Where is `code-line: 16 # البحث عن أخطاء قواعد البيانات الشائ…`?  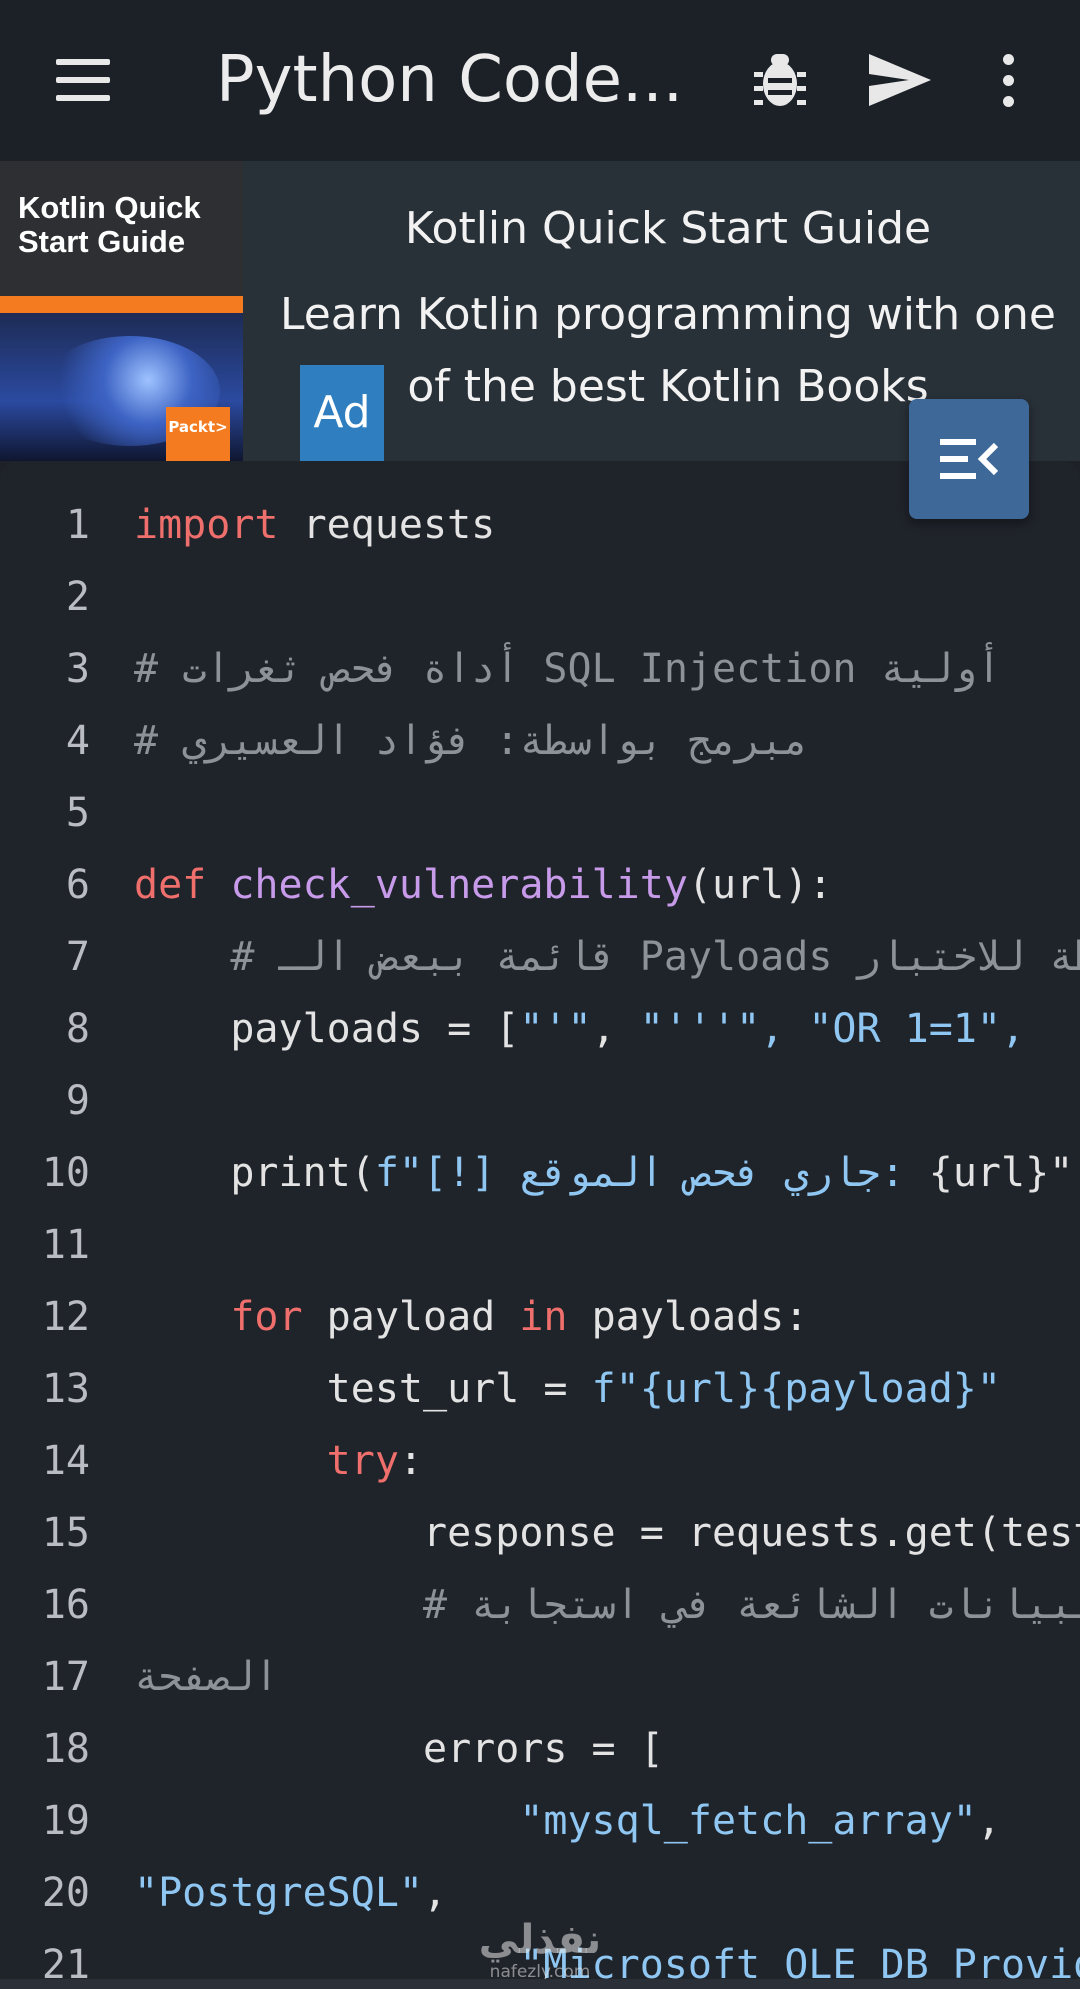 code-line: 16 # البحث عن أخطاء قواعد البيانات الشائ… is located at coordinates (540, 1605).